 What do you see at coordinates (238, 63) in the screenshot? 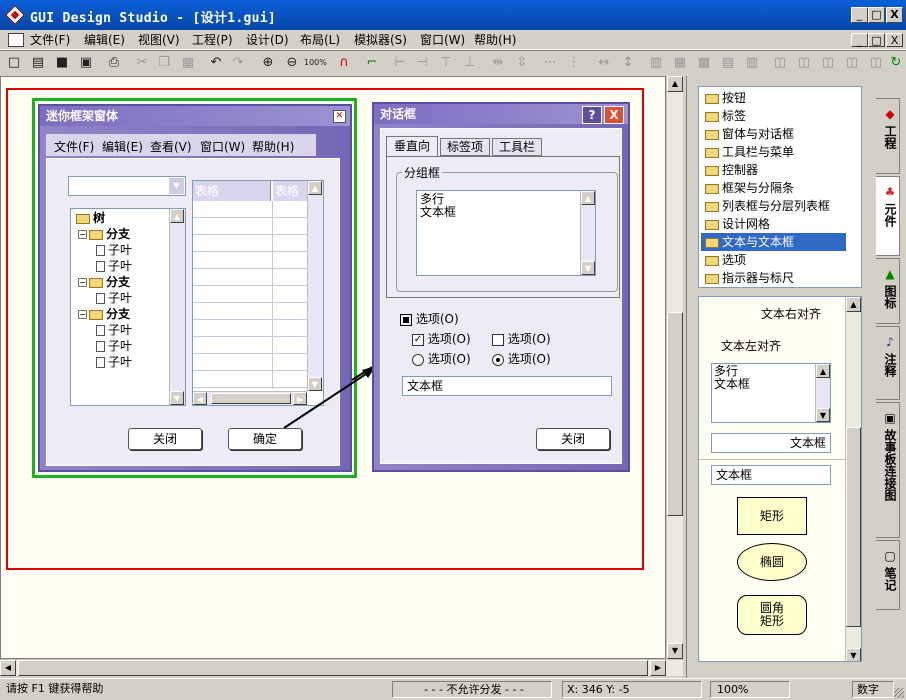
I see `redo-icon: ↷` at bounding box center [238, 63].